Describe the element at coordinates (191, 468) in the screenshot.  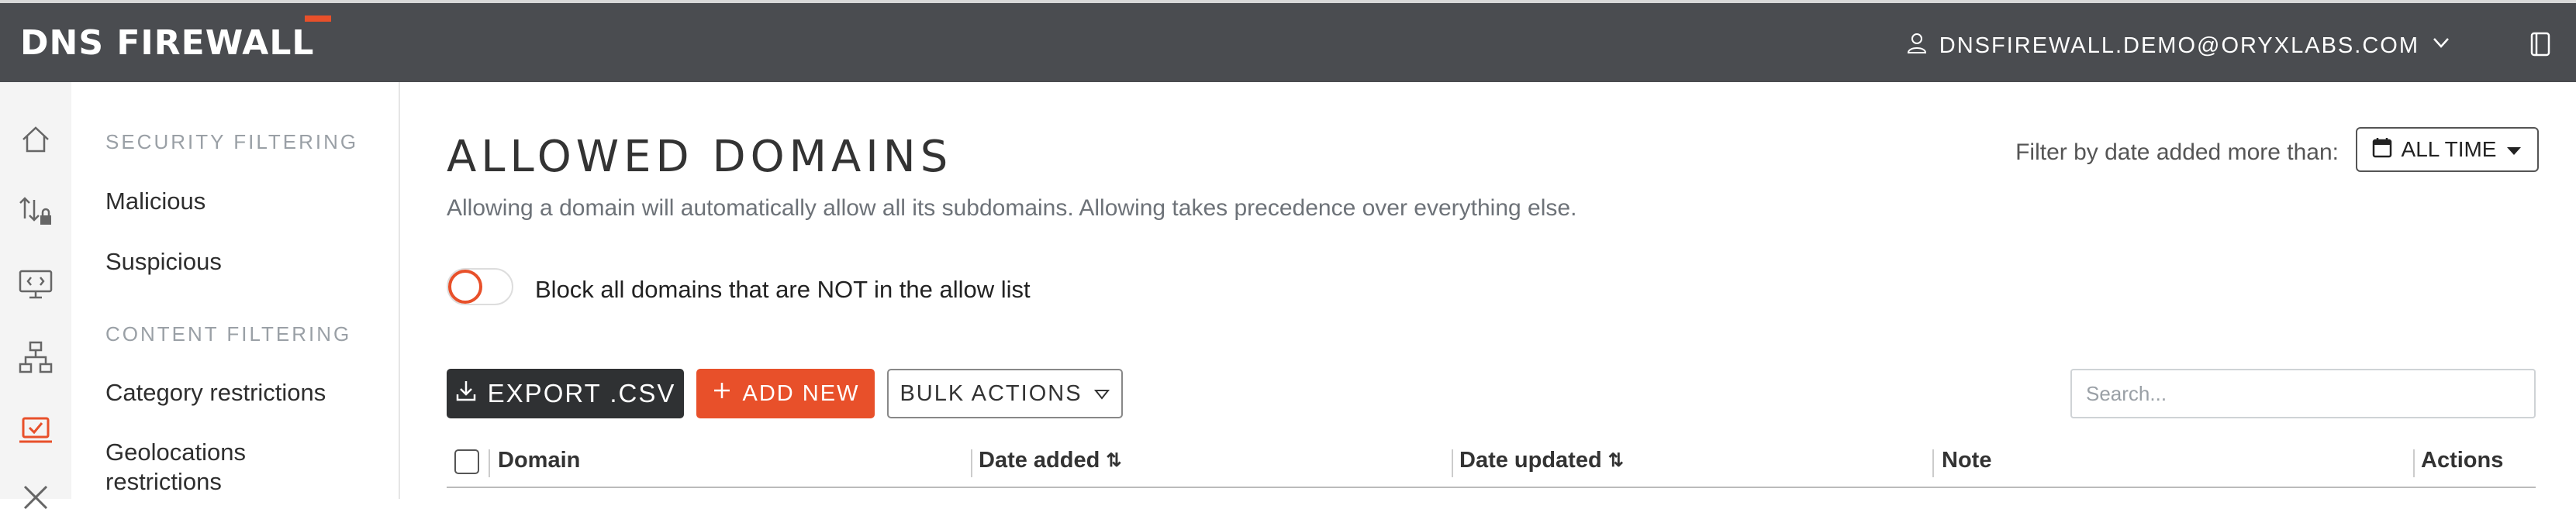
I see `nav-item-geolocations-restrictions: Geolocations restrictions` at that location.